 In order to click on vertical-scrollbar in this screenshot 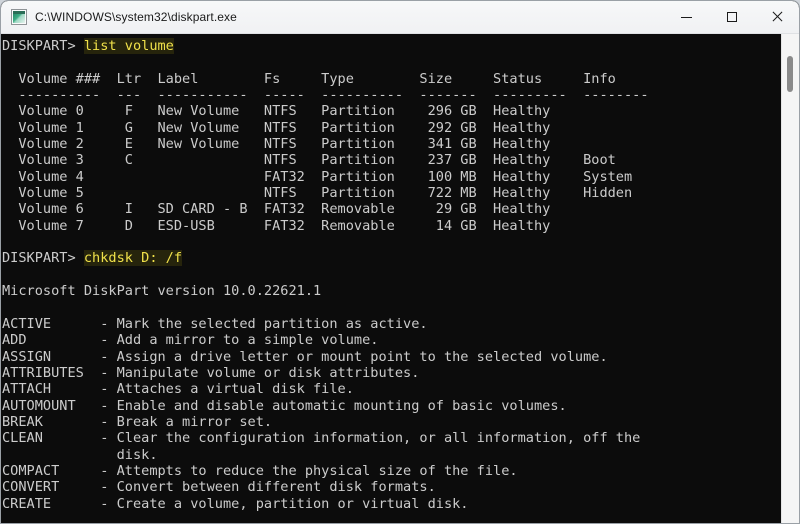, I will do `click(790, 278)`.